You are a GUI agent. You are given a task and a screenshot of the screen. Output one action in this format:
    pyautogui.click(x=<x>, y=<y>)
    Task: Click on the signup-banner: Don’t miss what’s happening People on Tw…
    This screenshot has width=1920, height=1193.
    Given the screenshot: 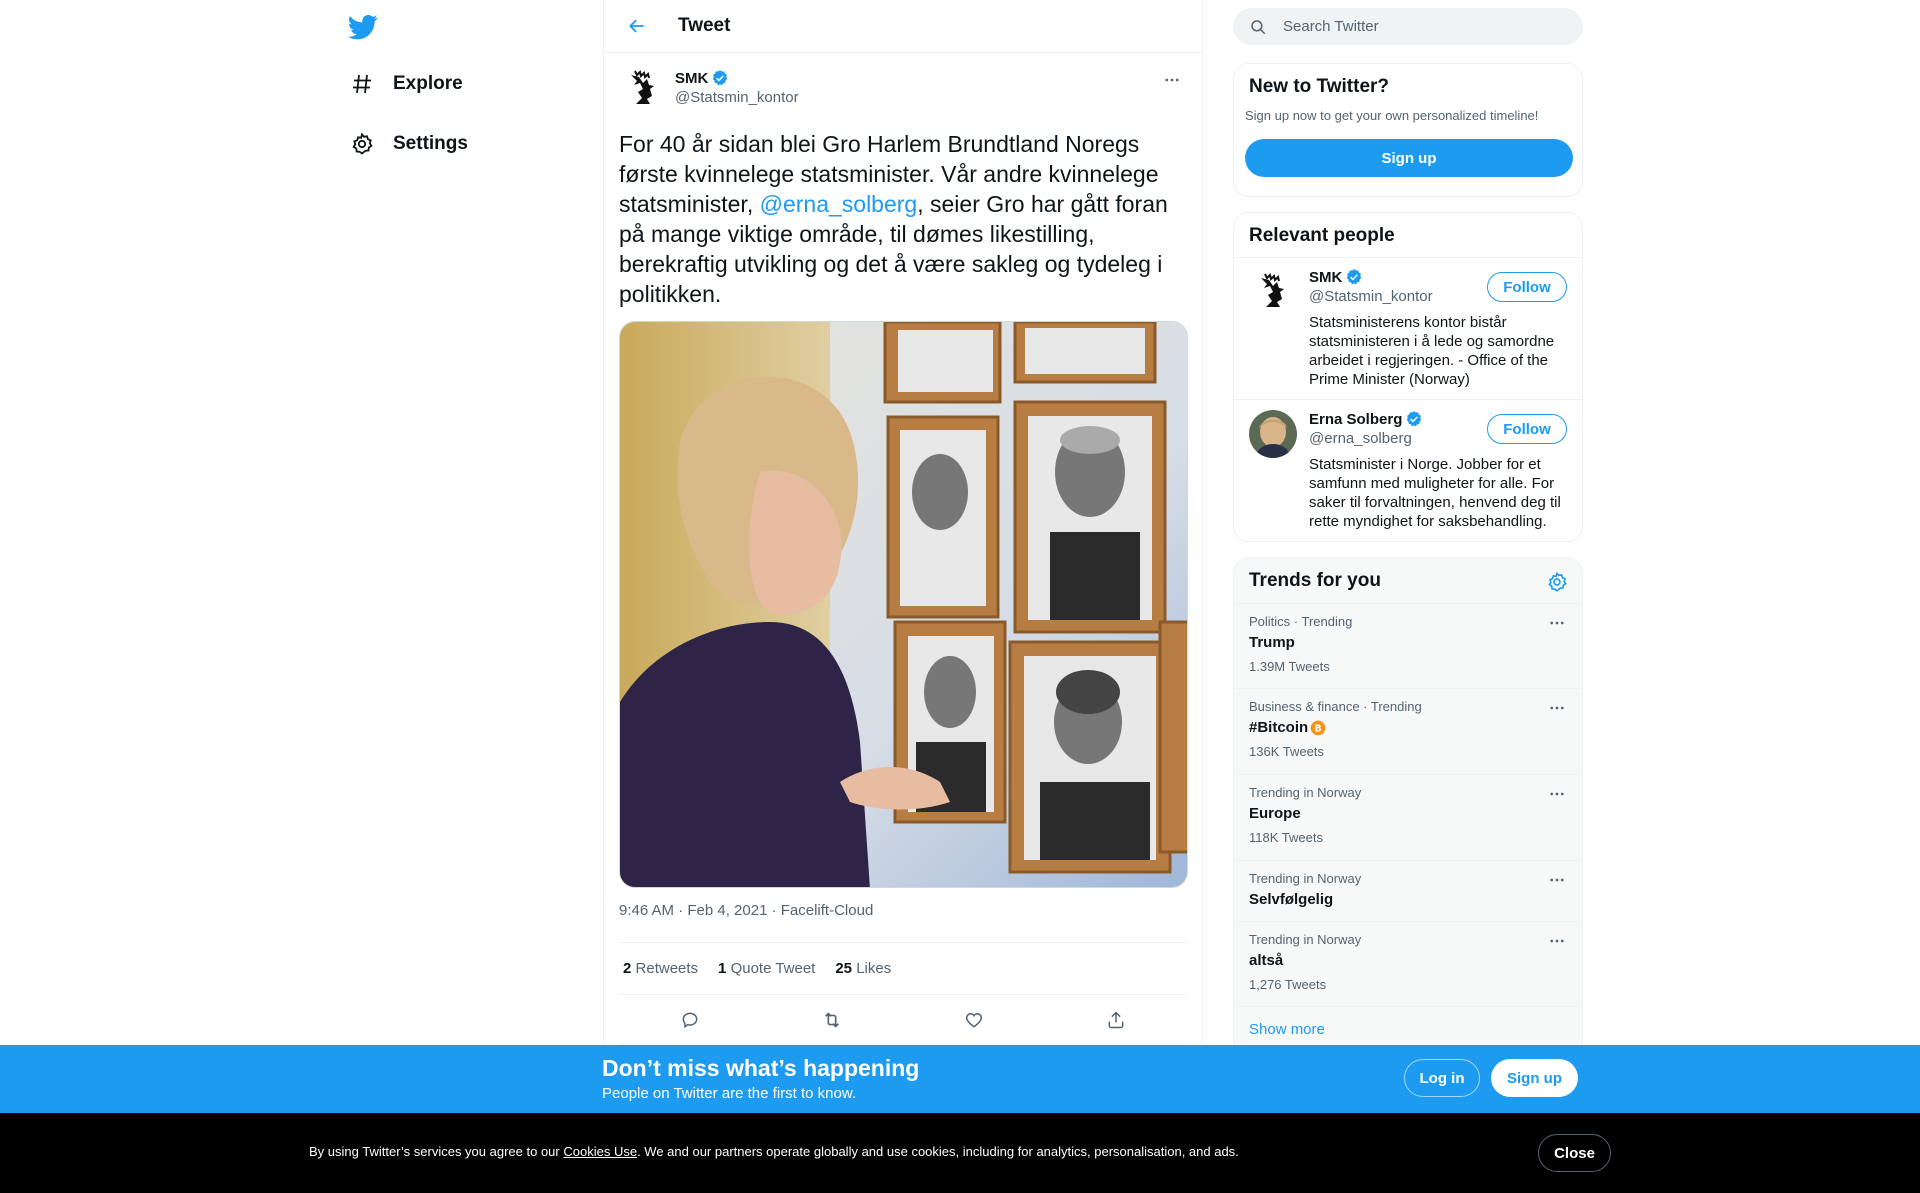 What is the action you would take?
    pyautogui.click(x=960, y=1079)
    